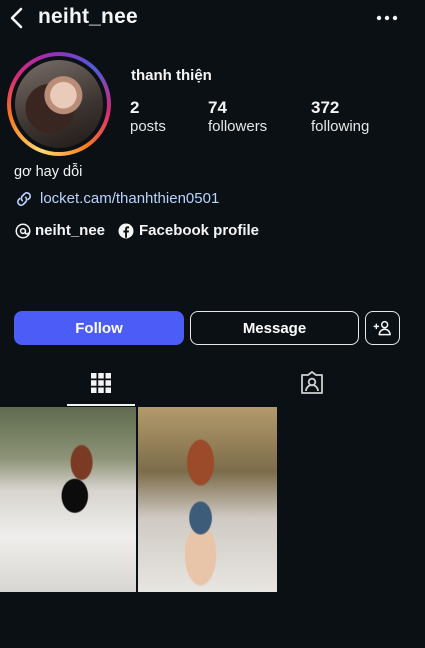 The width and height of the screenshot is (425, 648). Describe the element at coordinates (217, 107) in the screenshot. I see `followers-count: 74` at that location.